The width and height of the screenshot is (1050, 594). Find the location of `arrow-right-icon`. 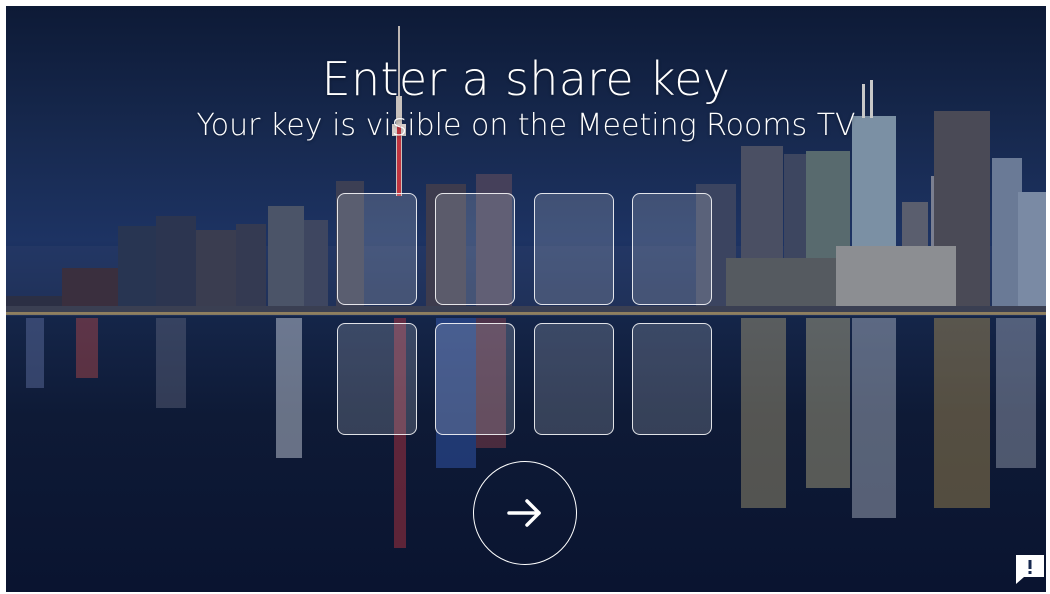

arrow-right-icon is located at coordinates (524, 513).